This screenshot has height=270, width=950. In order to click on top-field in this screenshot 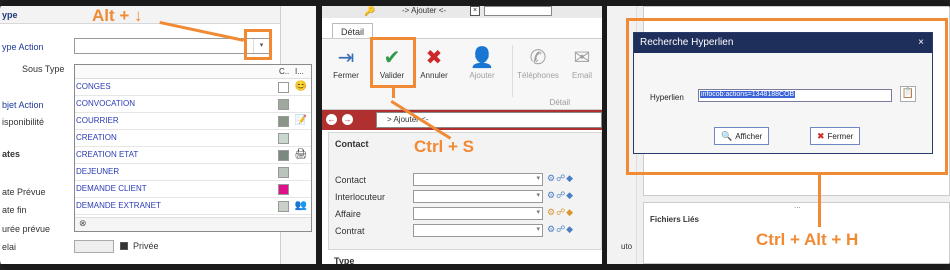, I will do `click(518, 11)`.